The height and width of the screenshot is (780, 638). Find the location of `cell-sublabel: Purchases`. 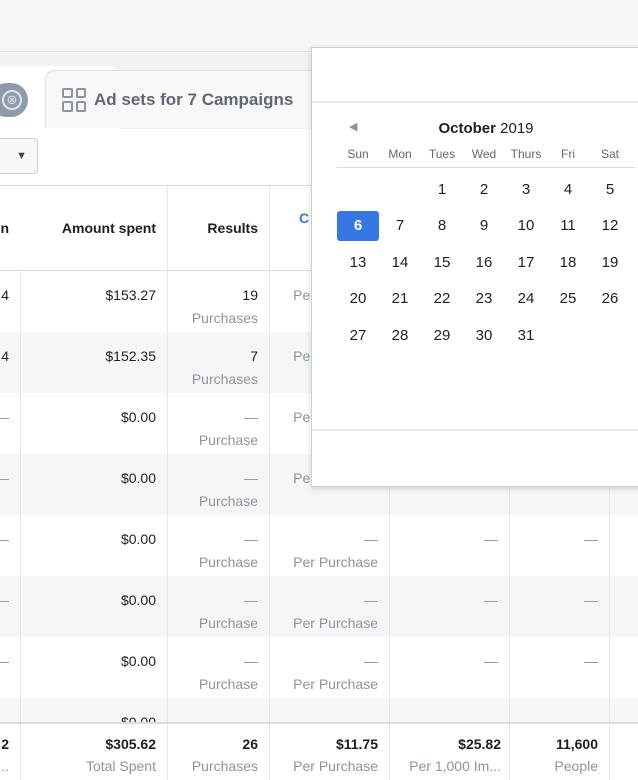

cell-sublabel: Purchases is located at coordinates (224, 379).